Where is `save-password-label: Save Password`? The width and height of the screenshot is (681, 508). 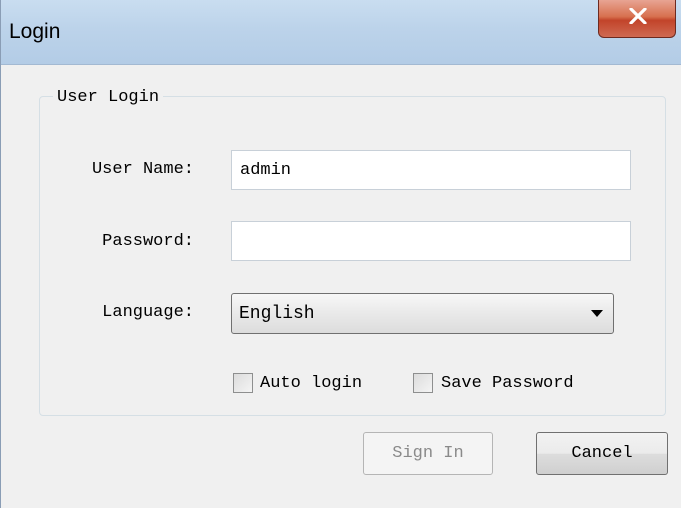 save-password-label: Save Password is located at coordinates (507, 383).